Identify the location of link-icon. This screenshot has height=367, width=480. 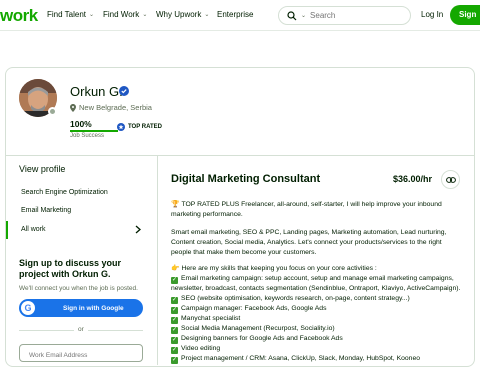
(450, 179).